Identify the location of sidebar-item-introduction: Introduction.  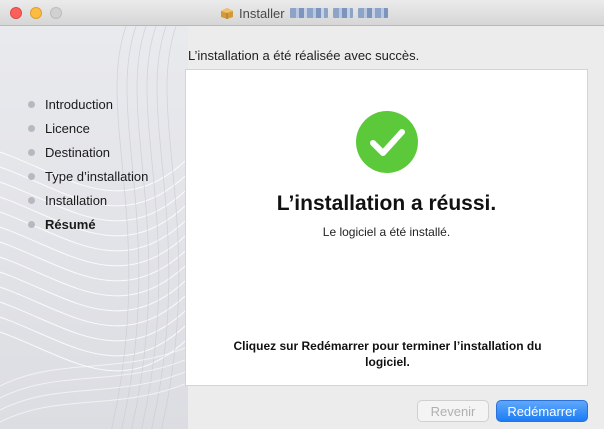
(88, 104).